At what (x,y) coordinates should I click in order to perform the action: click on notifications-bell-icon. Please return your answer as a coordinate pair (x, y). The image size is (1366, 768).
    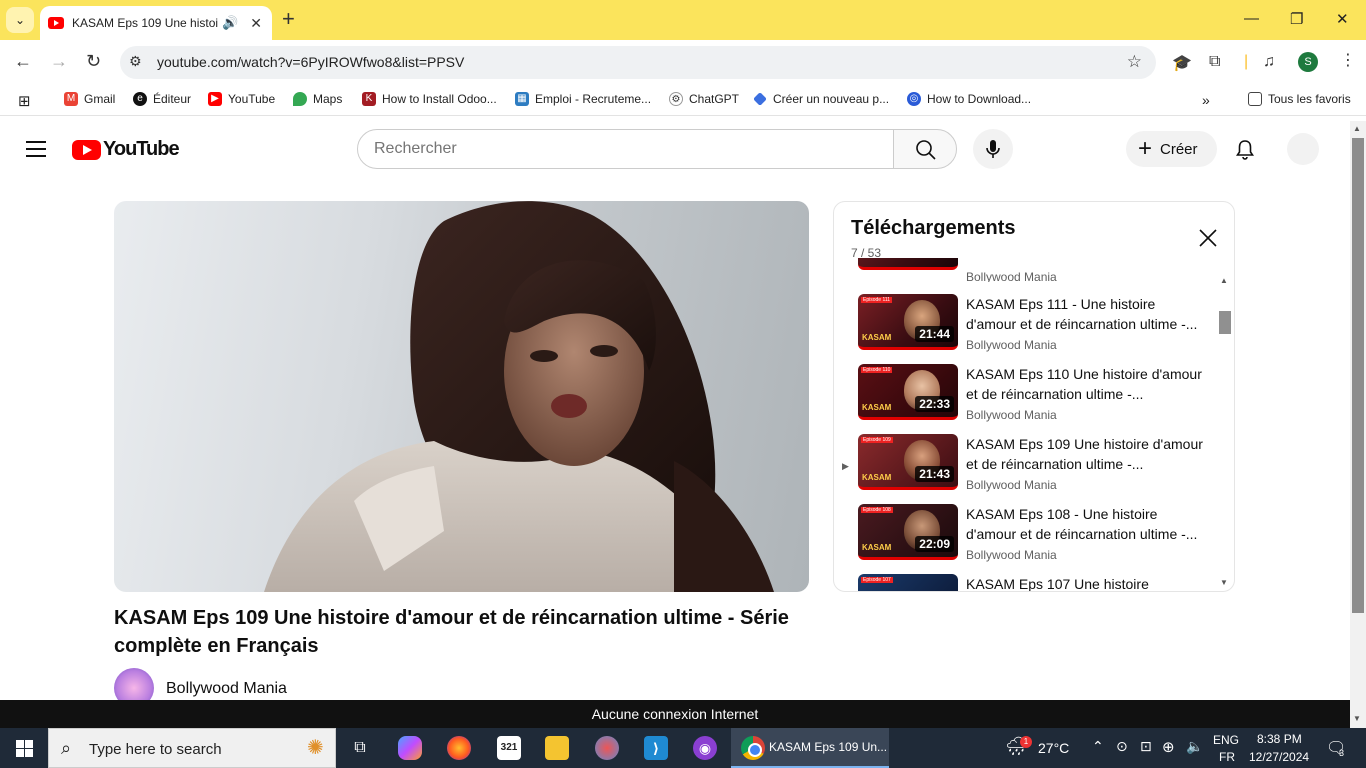
    Looking at the image, I should click on (1245, 150).